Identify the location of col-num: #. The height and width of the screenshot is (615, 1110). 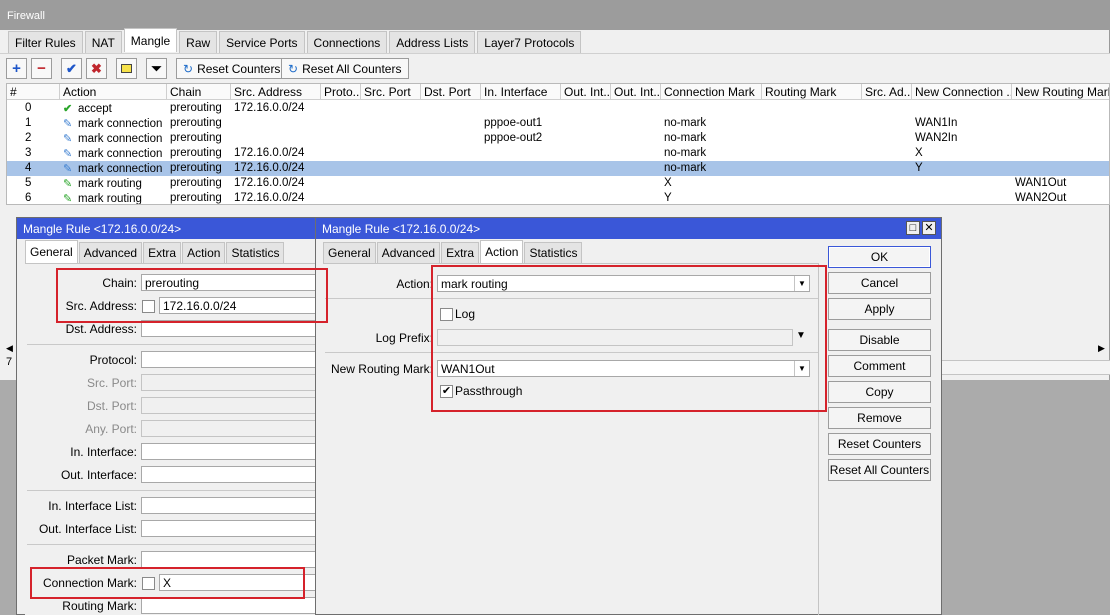
(33, 92).